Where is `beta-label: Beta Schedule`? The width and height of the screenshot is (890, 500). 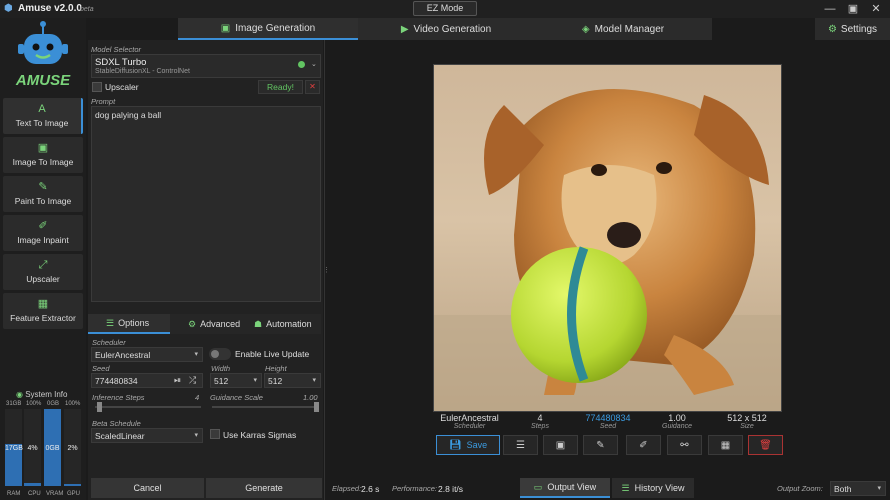 beta-label: Beta Schedule is located at coordinates (116, 423).